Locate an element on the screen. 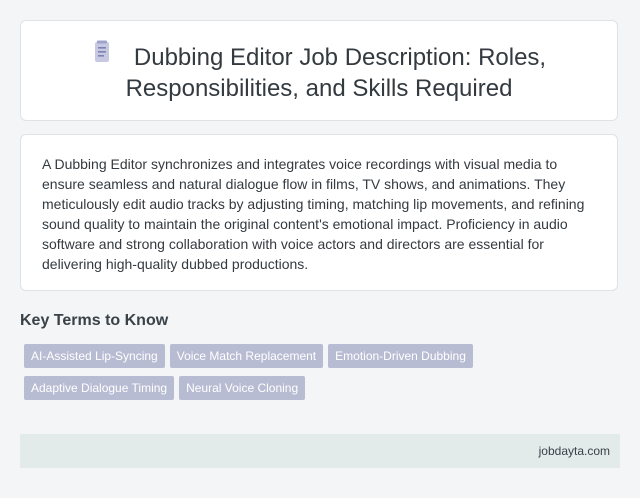 The image size is (640, 498). tag-voice-match-replacement: Voice Match Replacement is located at coordinates (246, 356).